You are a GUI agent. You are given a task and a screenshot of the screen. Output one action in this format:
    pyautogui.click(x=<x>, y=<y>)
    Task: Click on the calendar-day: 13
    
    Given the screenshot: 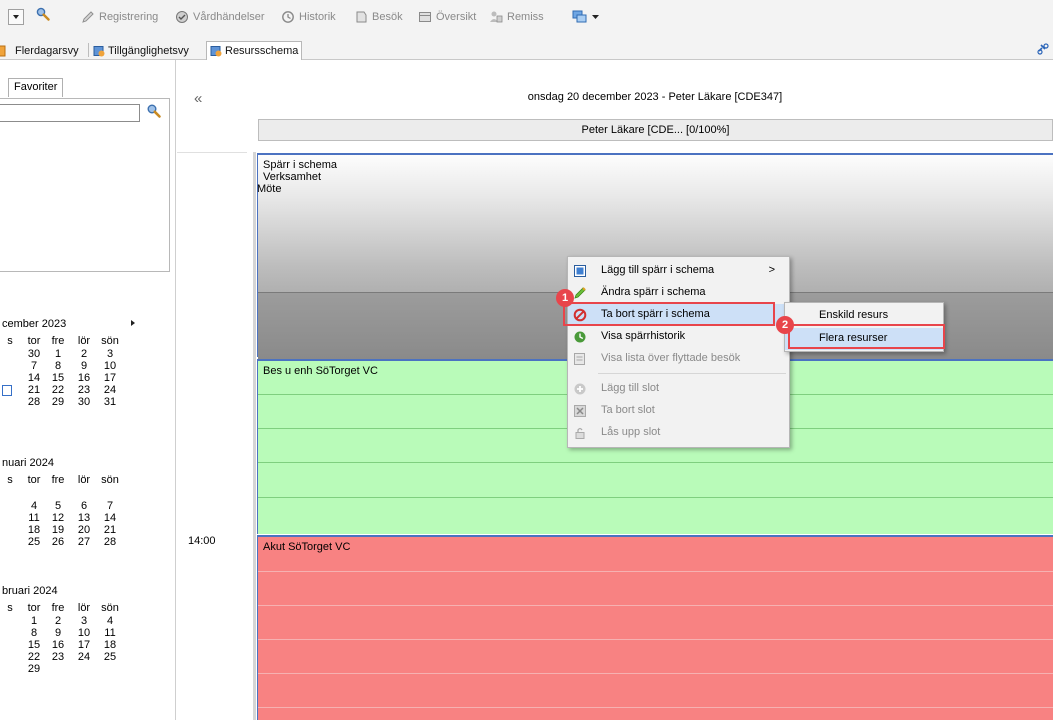 What is the action you would take?
    pyautogui.click(x=84, y=518)
    